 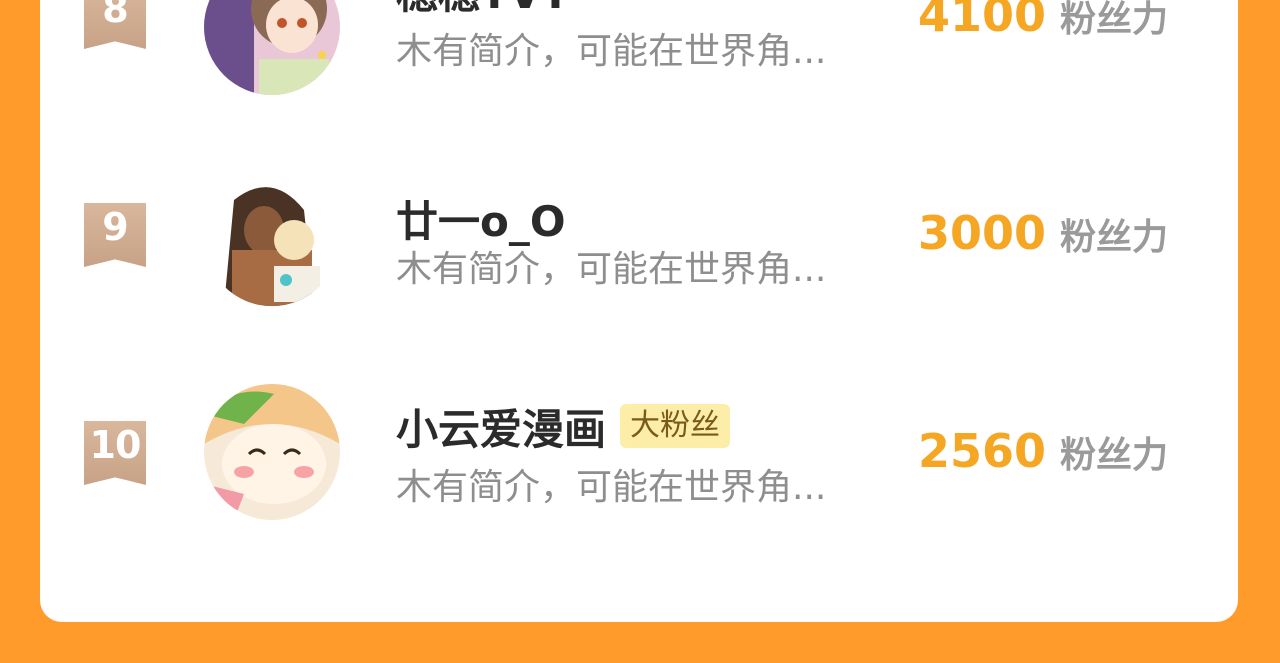 I want to click on rank-ribbon-icon: 8, so click(x=115, y=24).